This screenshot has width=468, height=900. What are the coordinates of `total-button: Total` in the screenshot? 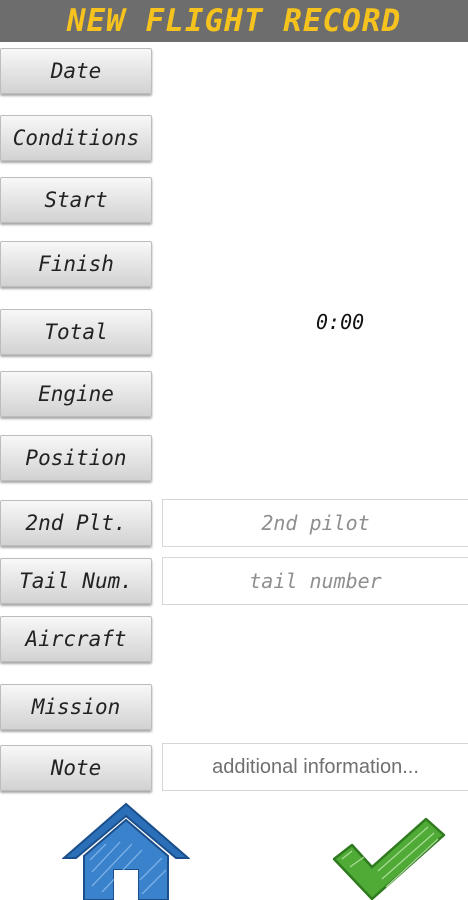 It's located at (76, 332).